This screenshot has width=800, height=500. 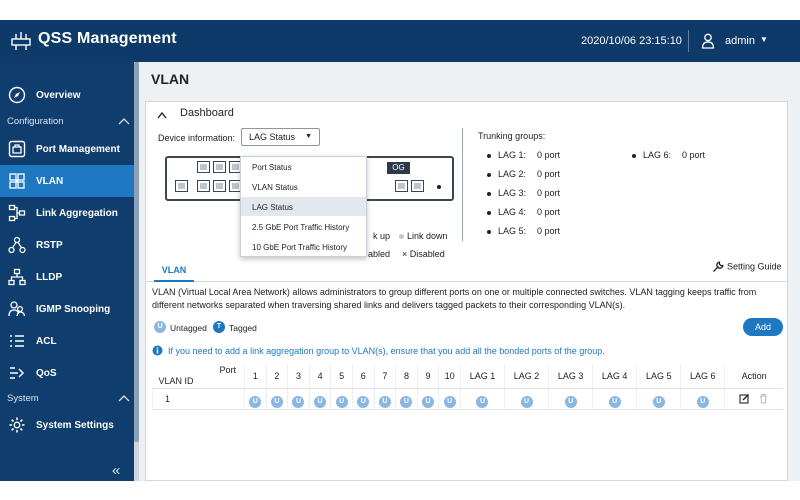 What do you see at coordinates (303, 166) in the screenshot?
I see `dropdown-option-port-status: Port Status` at bounding box center [303, 166].